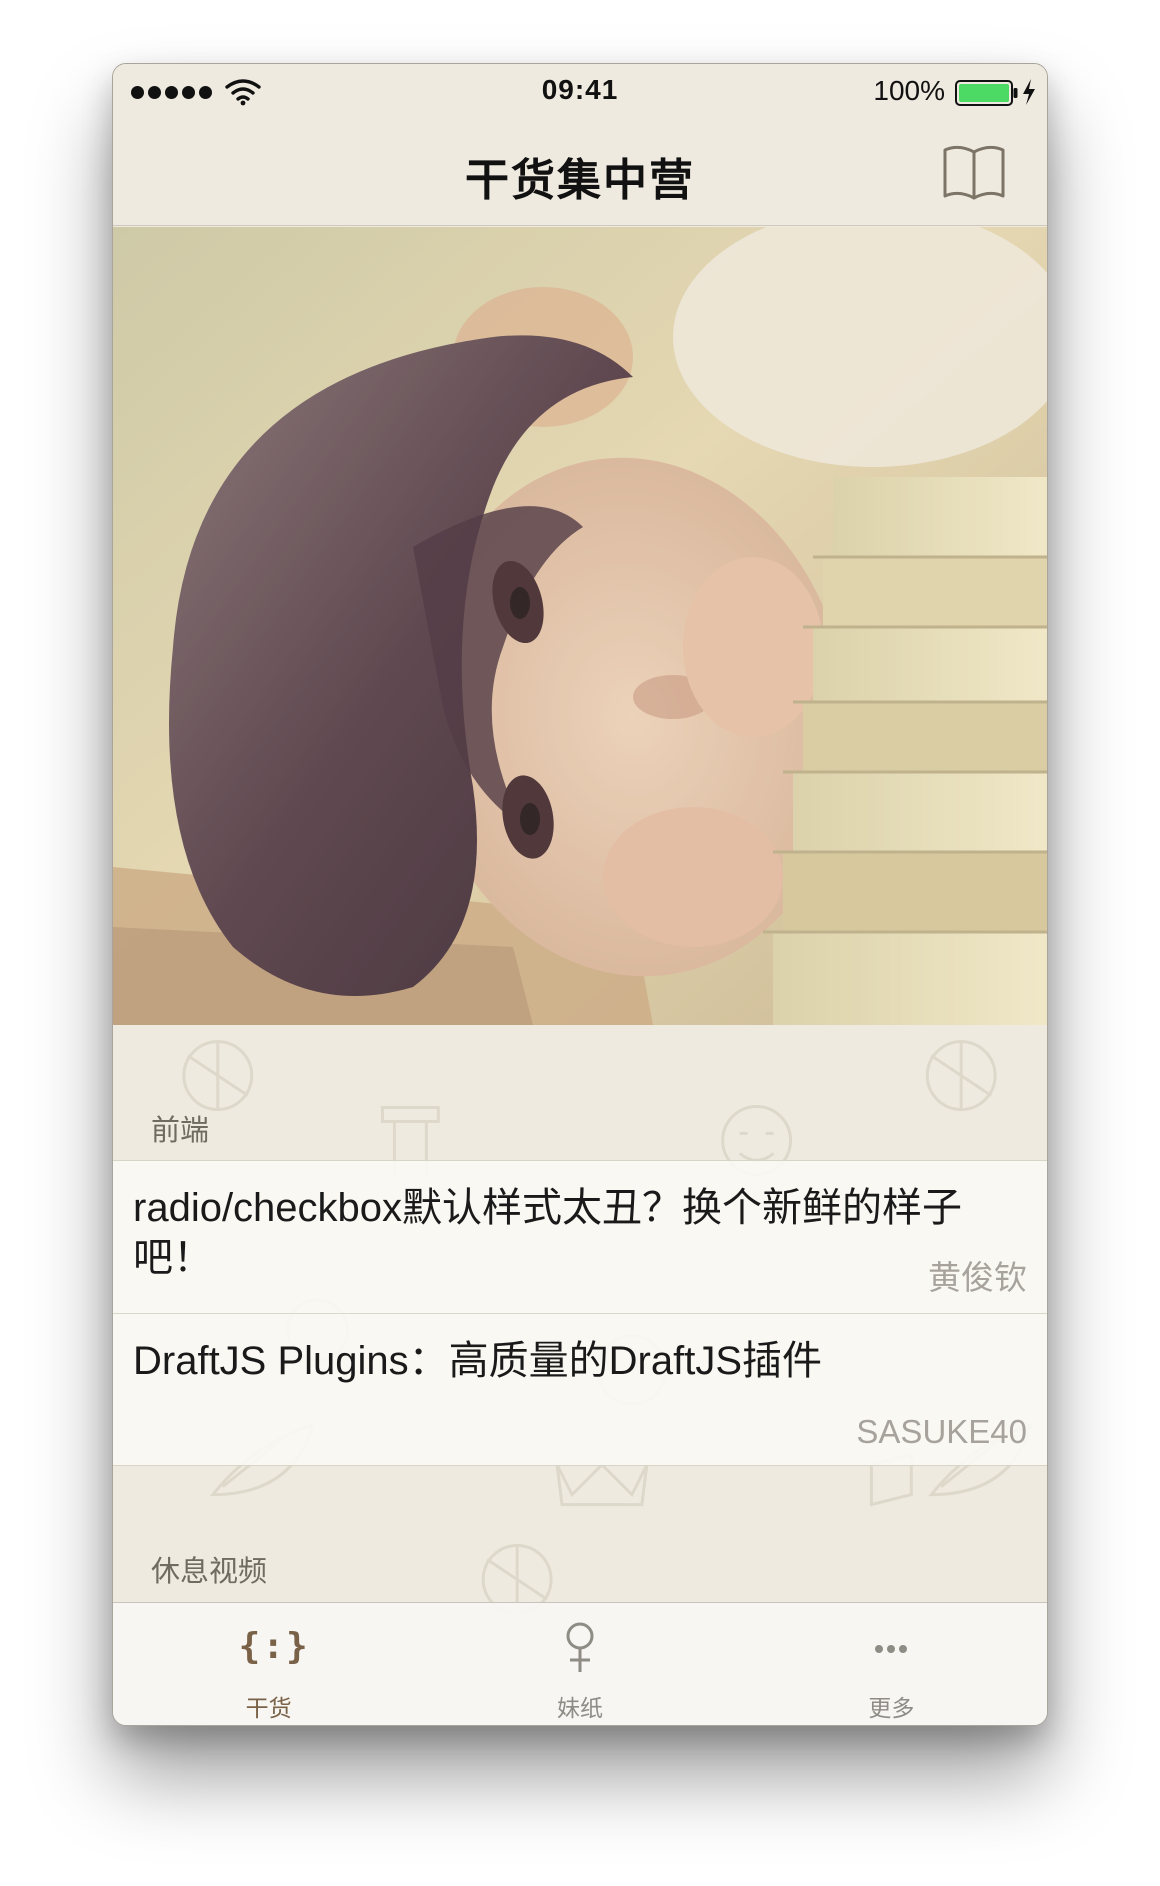  What do you see at coordinates (941, 1431) in the screenshot?
I see `article-author: SASUKE40` at bounding box center [941, 1431].